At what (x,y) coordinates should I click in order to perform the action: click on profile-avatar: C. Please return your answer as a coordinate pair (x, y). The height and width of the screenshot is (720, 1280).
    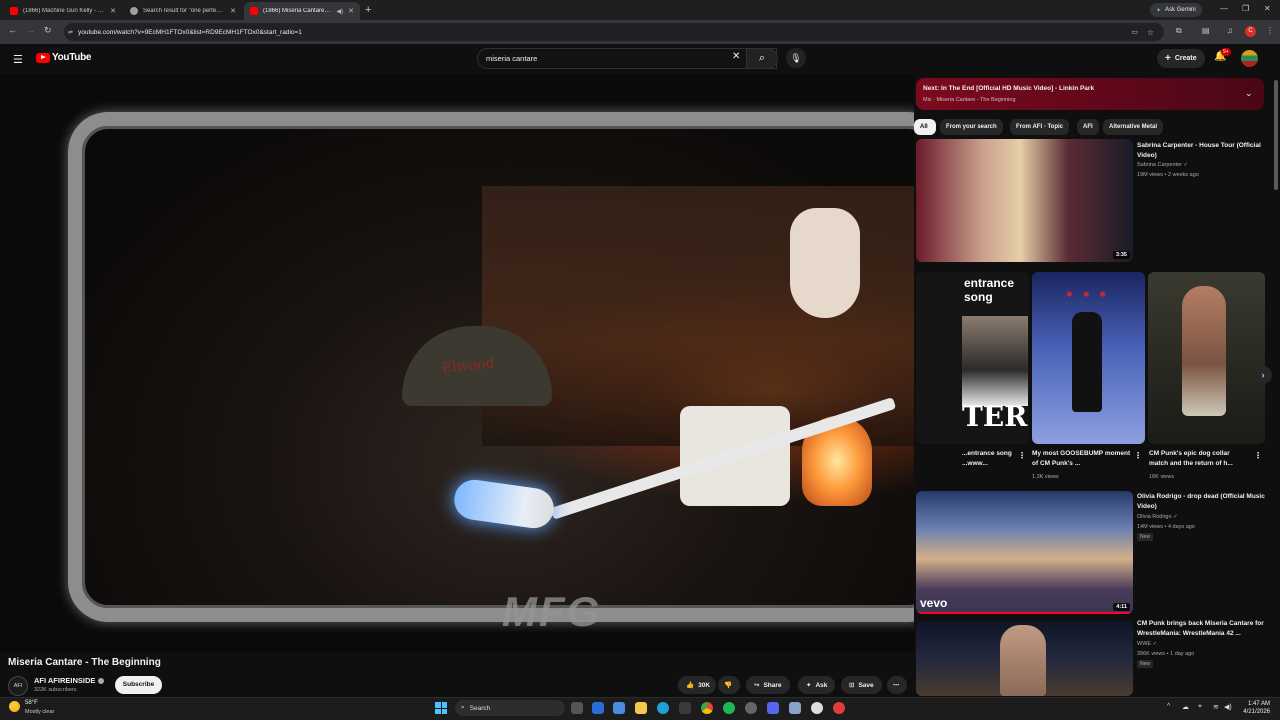
    Looking at the image, I should click on (1250, 31).